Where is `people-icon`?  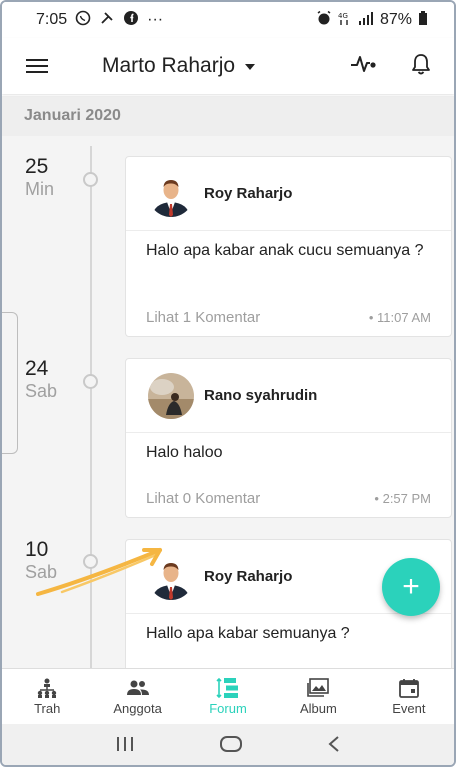
people-icon is located at coordinates (138, 688).